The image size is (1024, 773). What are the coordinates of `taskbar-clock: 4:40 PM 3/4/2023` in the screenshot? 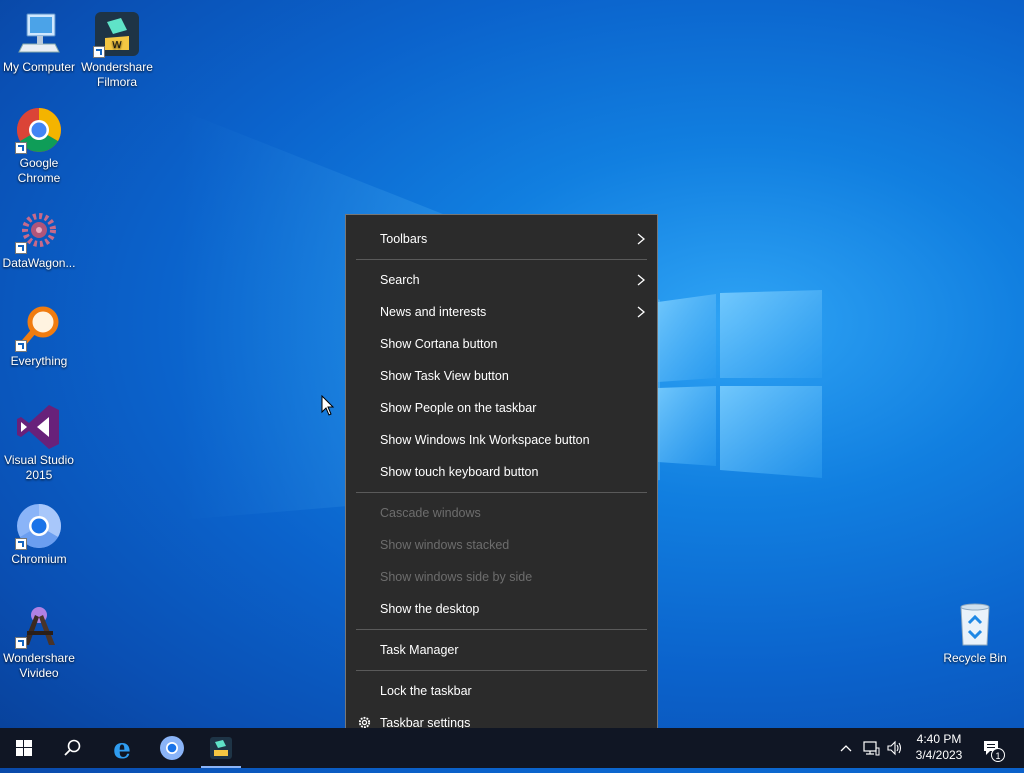 It's located at (939, 747).